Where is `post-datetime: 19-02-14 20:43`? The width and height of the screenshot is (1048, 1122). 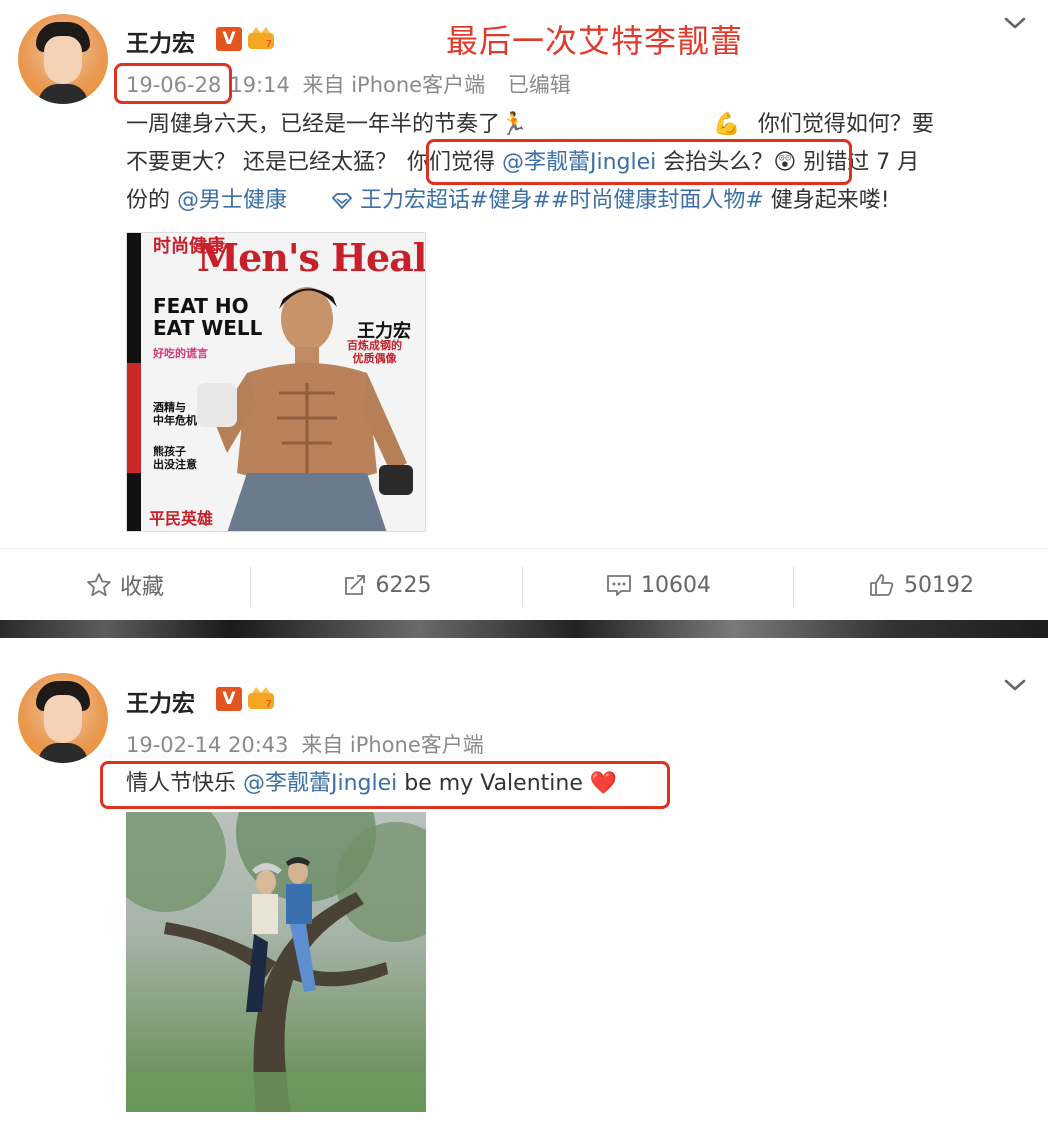 post-datetime: 19-02-14 20:43 is located at coordinates (207, 745).